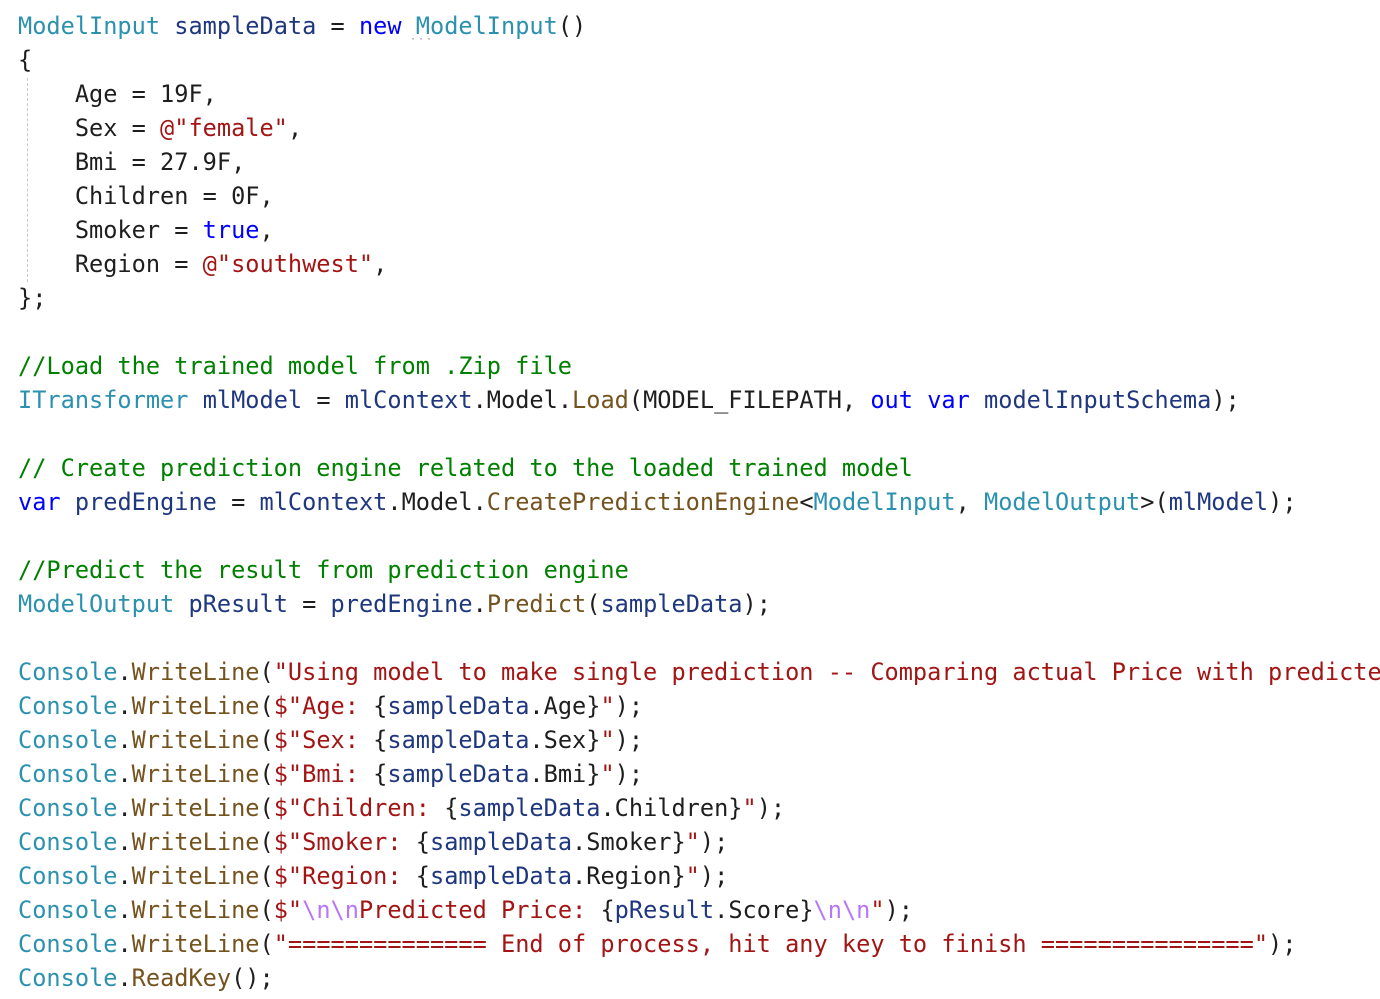  I want to click on code-line: Bmi = 27.9F,, so click(131, 162).